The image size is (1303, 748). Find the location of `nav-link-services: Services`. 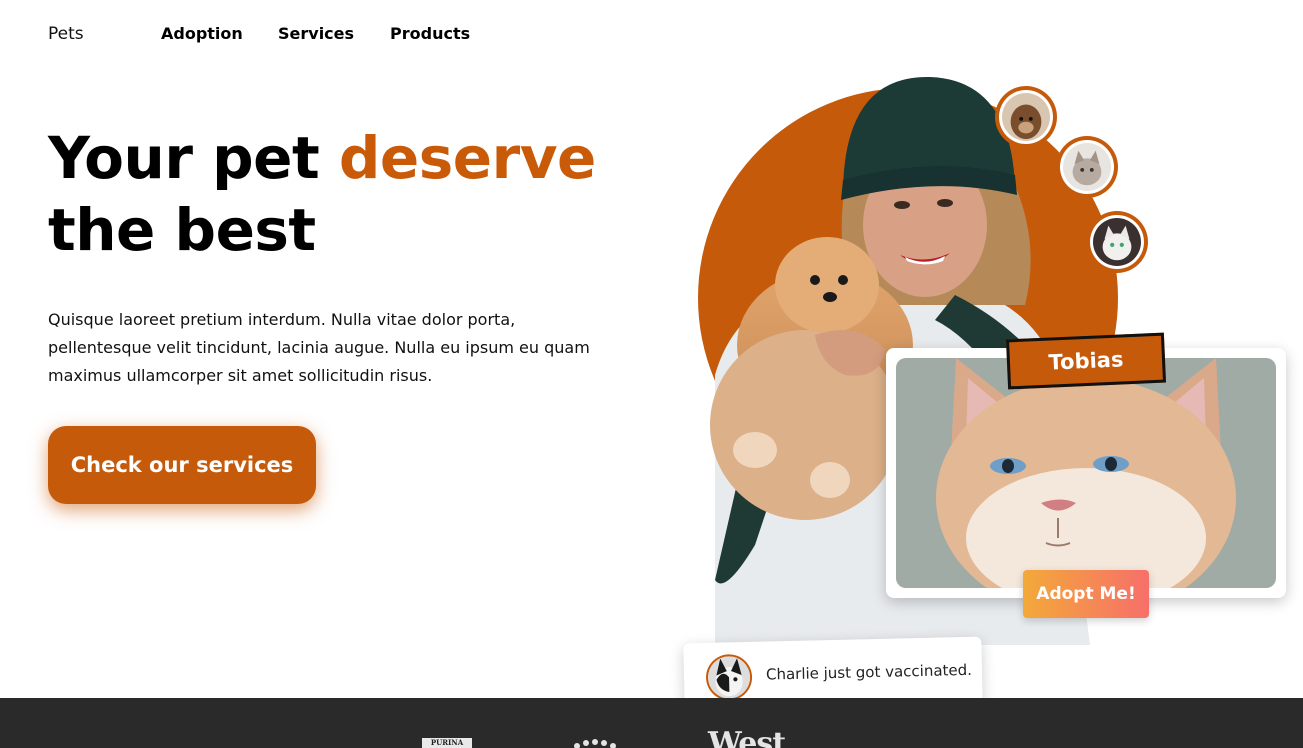

nav-link-services: Services is located at coordinates (316, 33).